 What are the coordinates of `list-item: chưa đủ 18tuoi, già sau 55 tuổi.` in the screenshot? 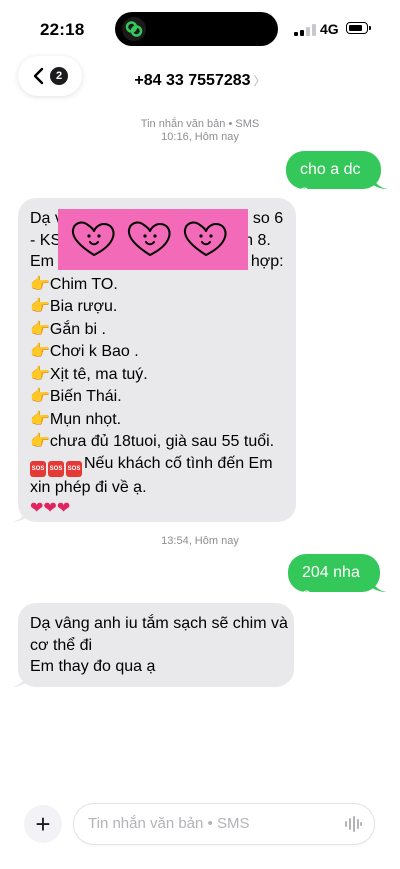 It's located at (162, 441).